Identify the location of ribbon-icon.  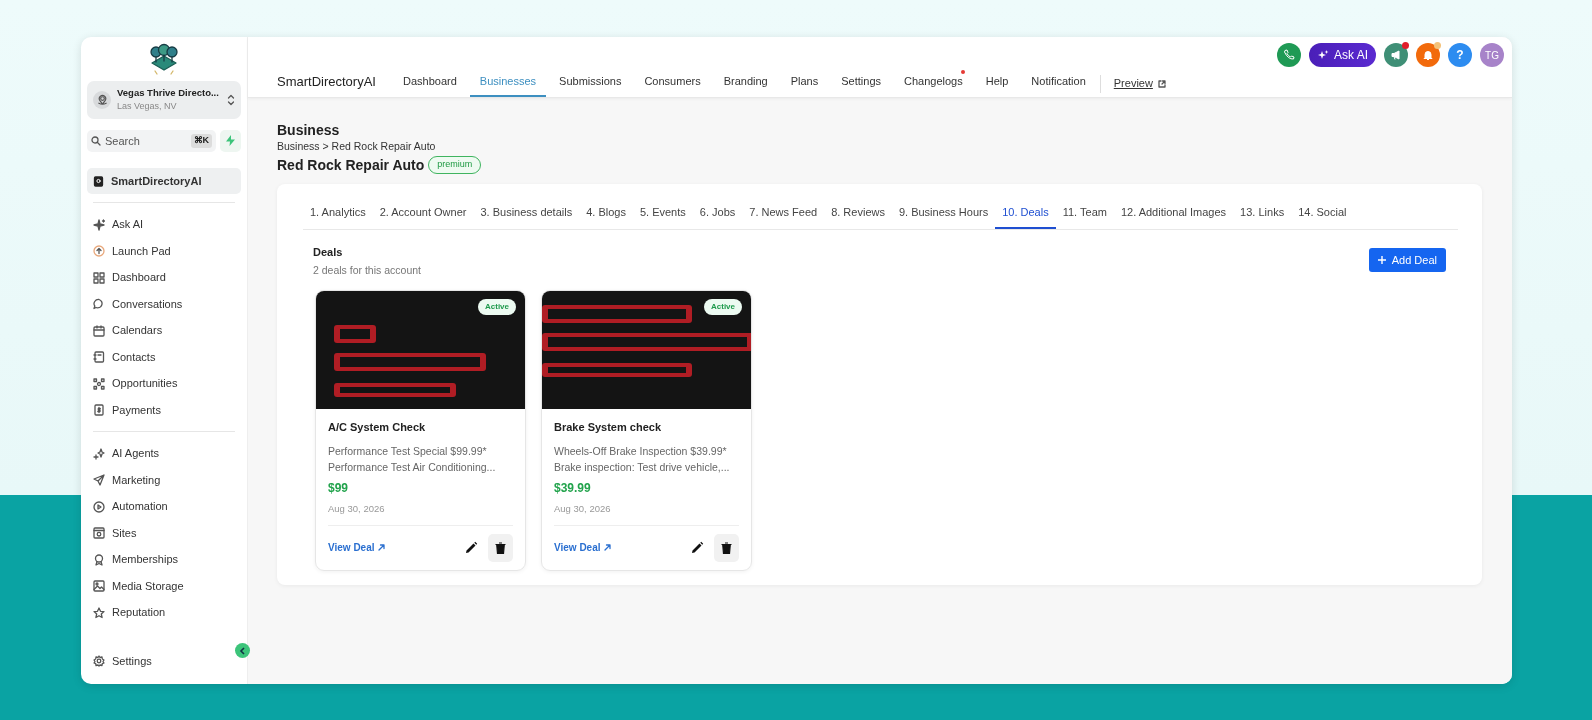
(99, 559).